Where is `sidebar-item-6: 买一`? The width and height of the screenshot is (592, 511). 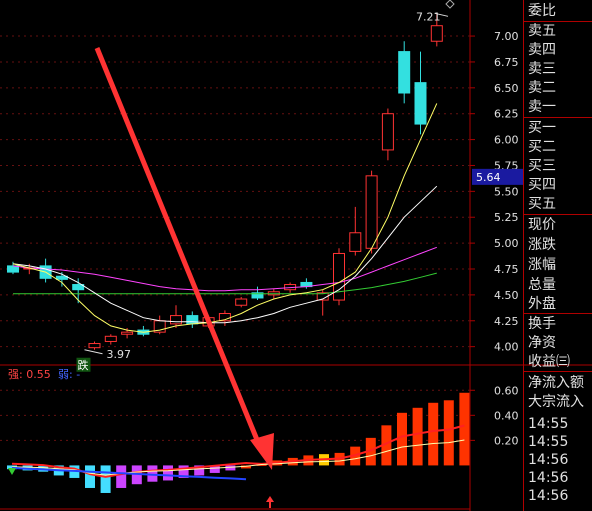 sidebar-item-6: 买一 is located at coordinates (542, 128).